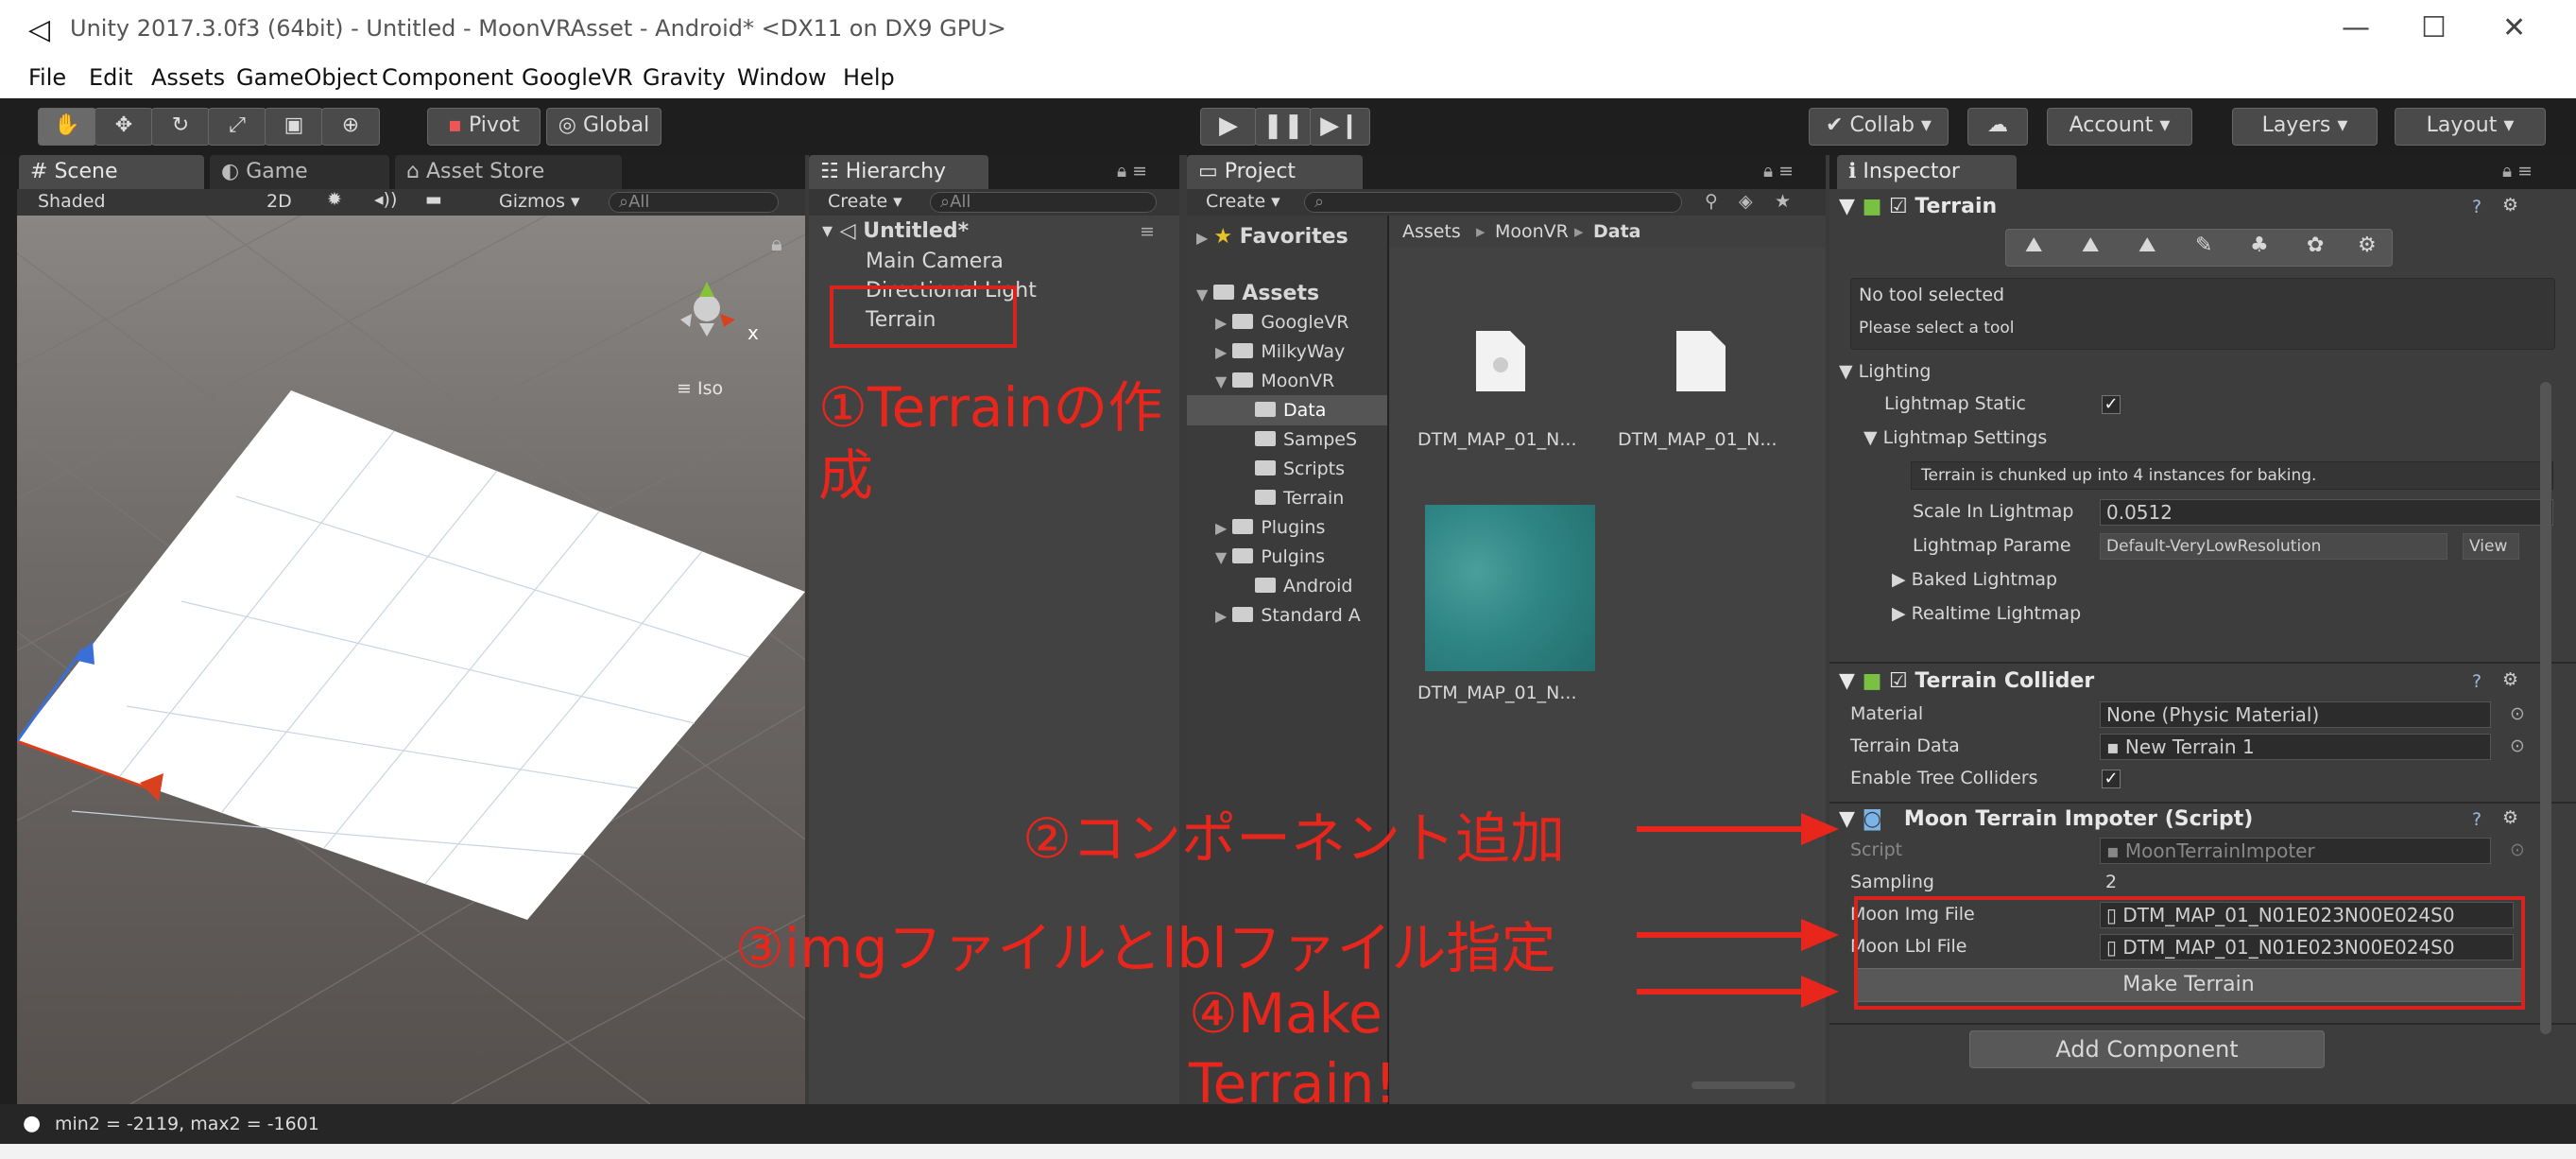 This screenshot has height=1159, width=2576. Describe the element at coordinates (187, 1124) in the screenshot. I see `status-message: min2 = -2119, max2 = -1601` at that location.